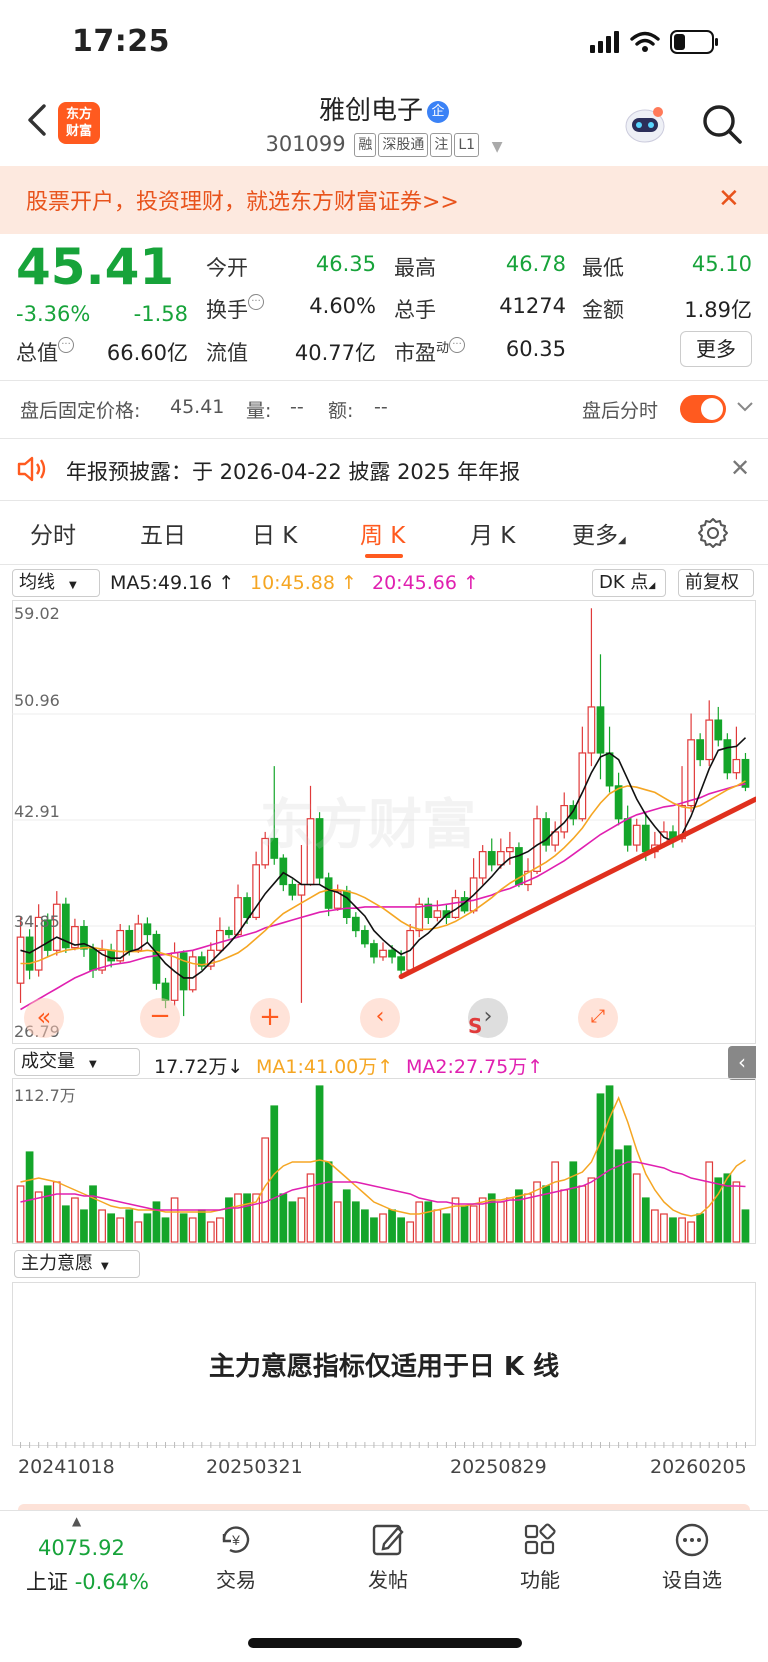 This screenshot has height=1662, width=768. I want to click on ai-assistant-icon, so click(645, 125).